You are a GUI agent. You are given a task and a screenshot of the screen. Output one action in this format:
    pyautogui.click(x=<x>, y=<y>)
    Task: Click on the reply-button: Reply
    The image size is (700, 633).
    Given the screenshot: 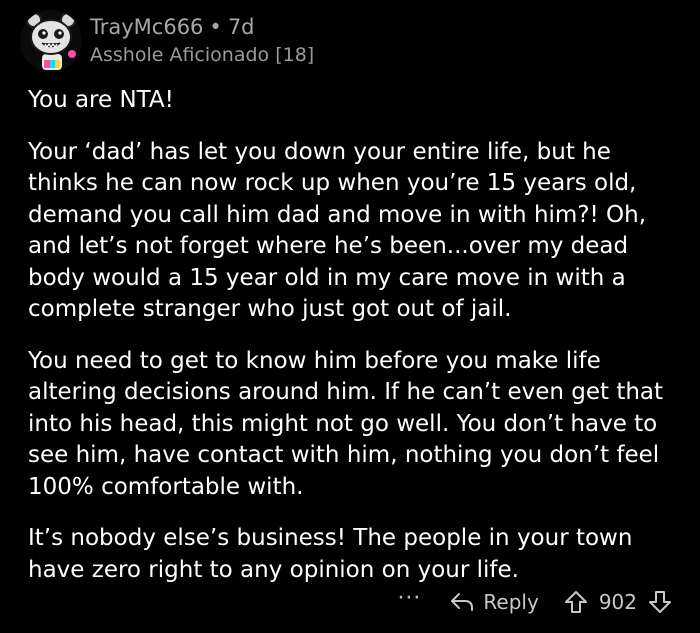 What is the action you would take?
    pyautogui.click(x=494, y=602)
    